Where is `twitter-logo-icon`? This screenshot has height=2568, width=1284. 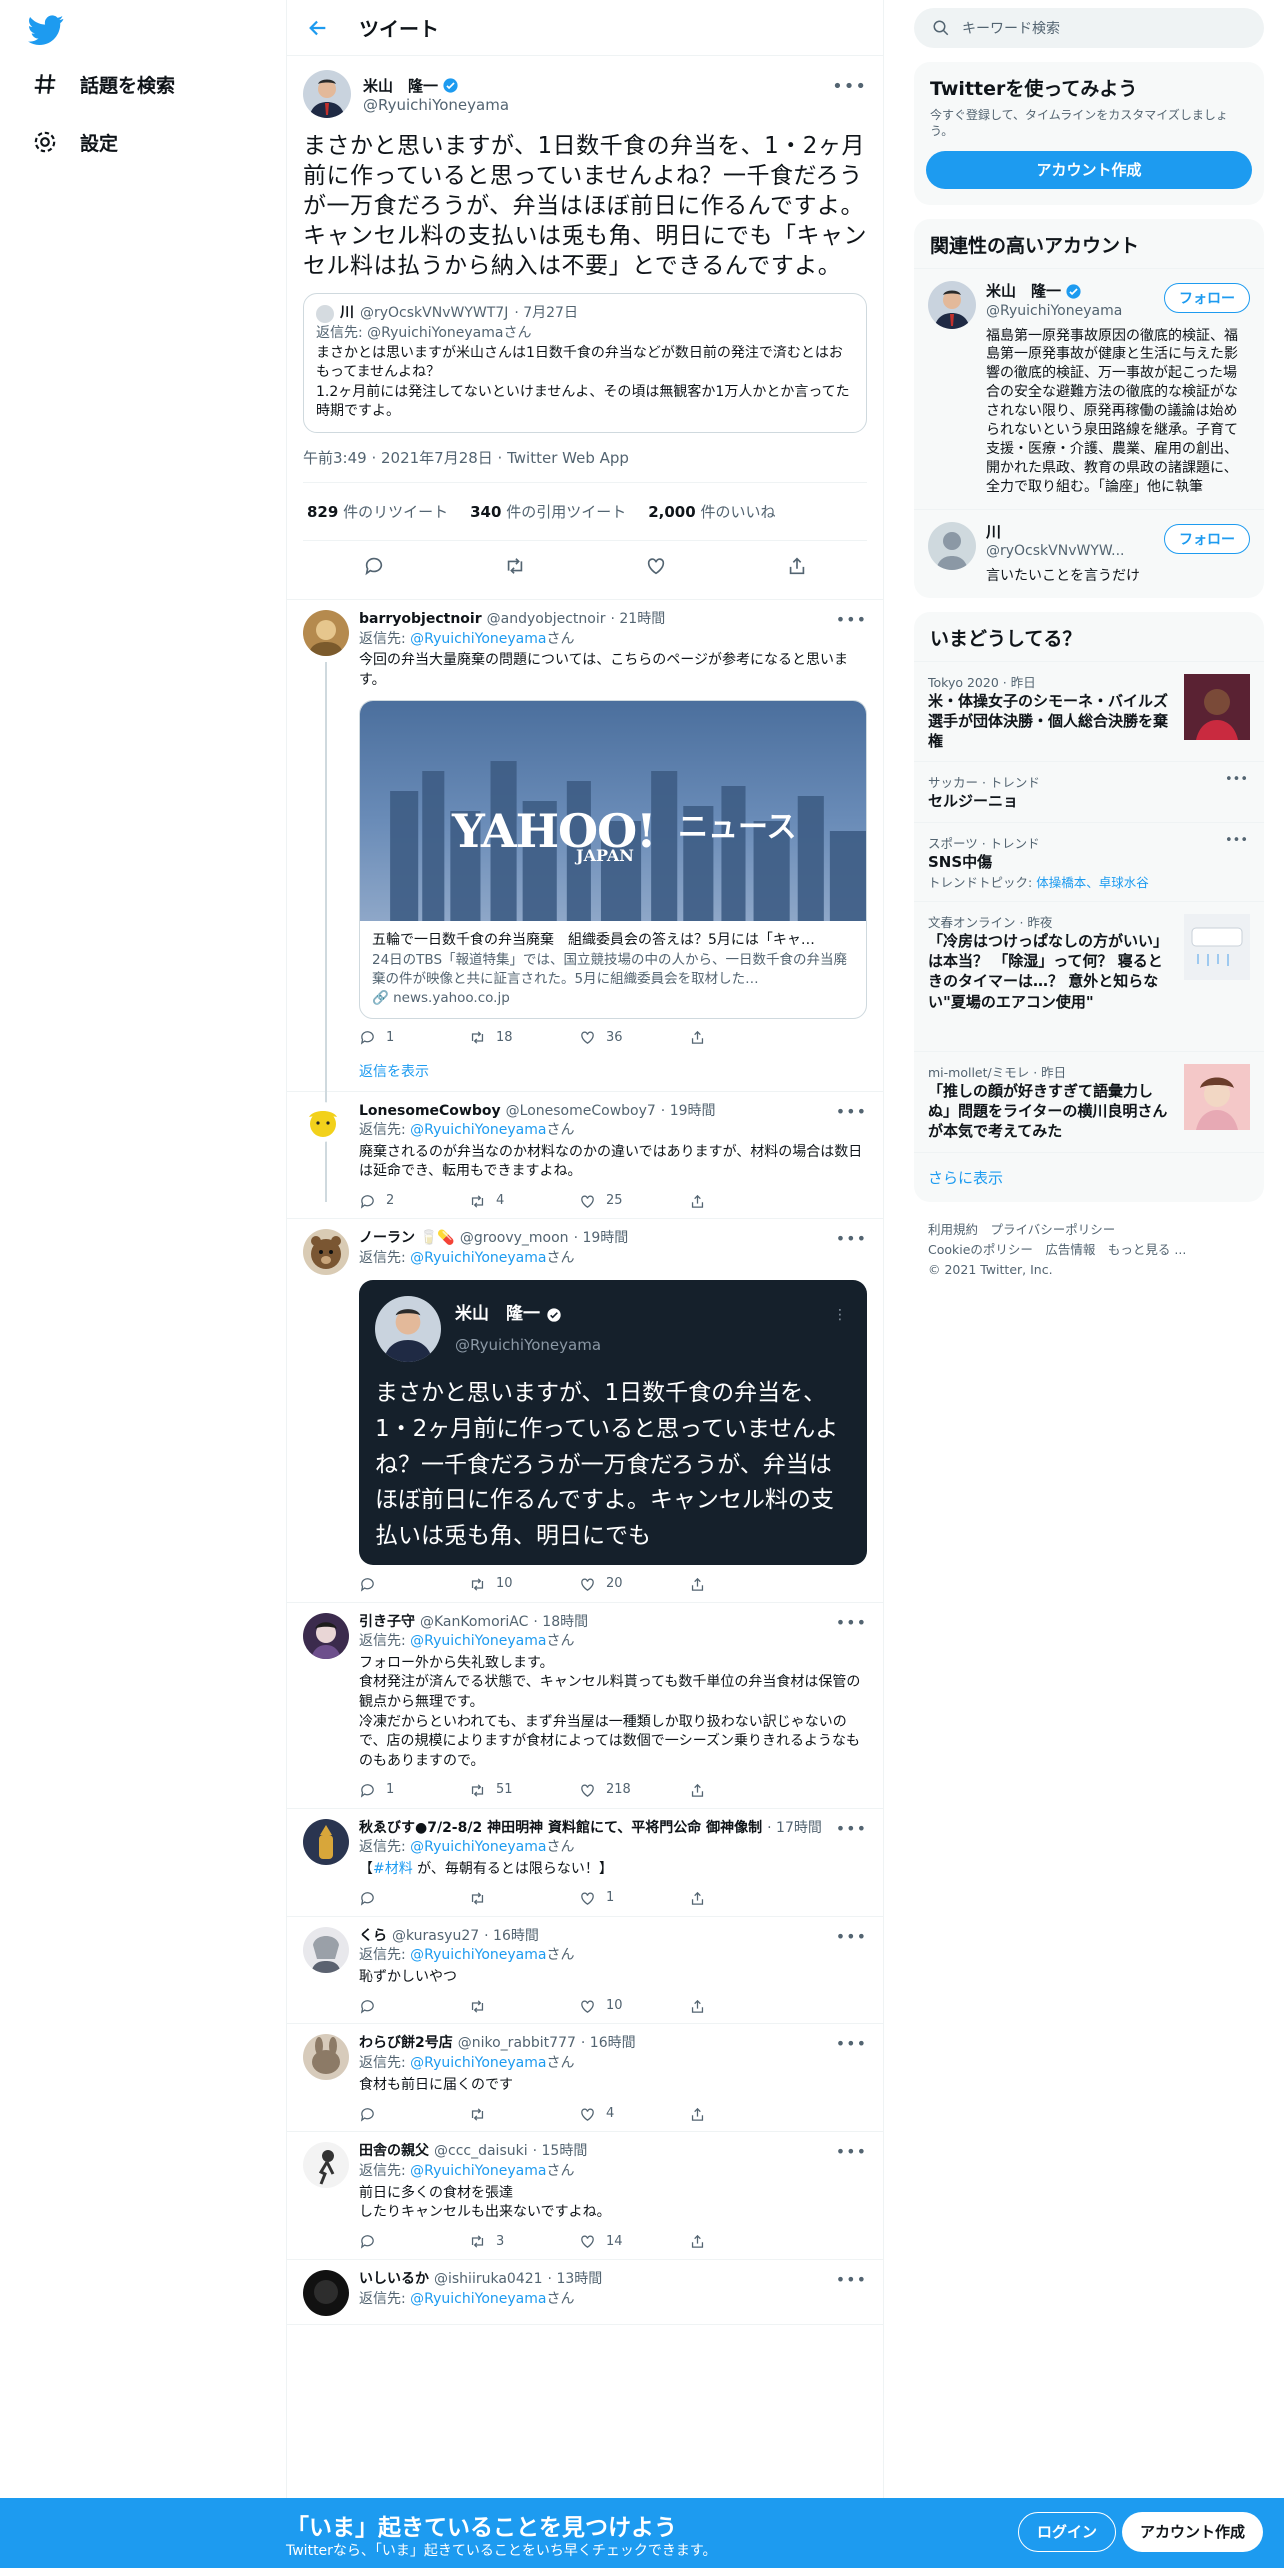
twitter-logo-icon is located at coordinates (46, 30).